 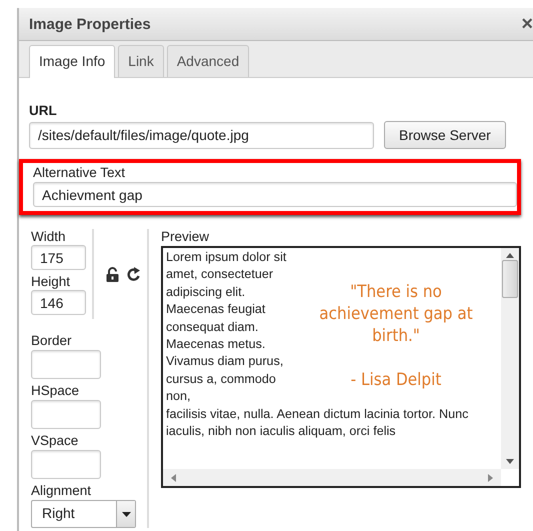 What do you see at coordinates (55, 390) in the screenshot?
I see `field-label: HSpace` at bounding box center [55, 390].